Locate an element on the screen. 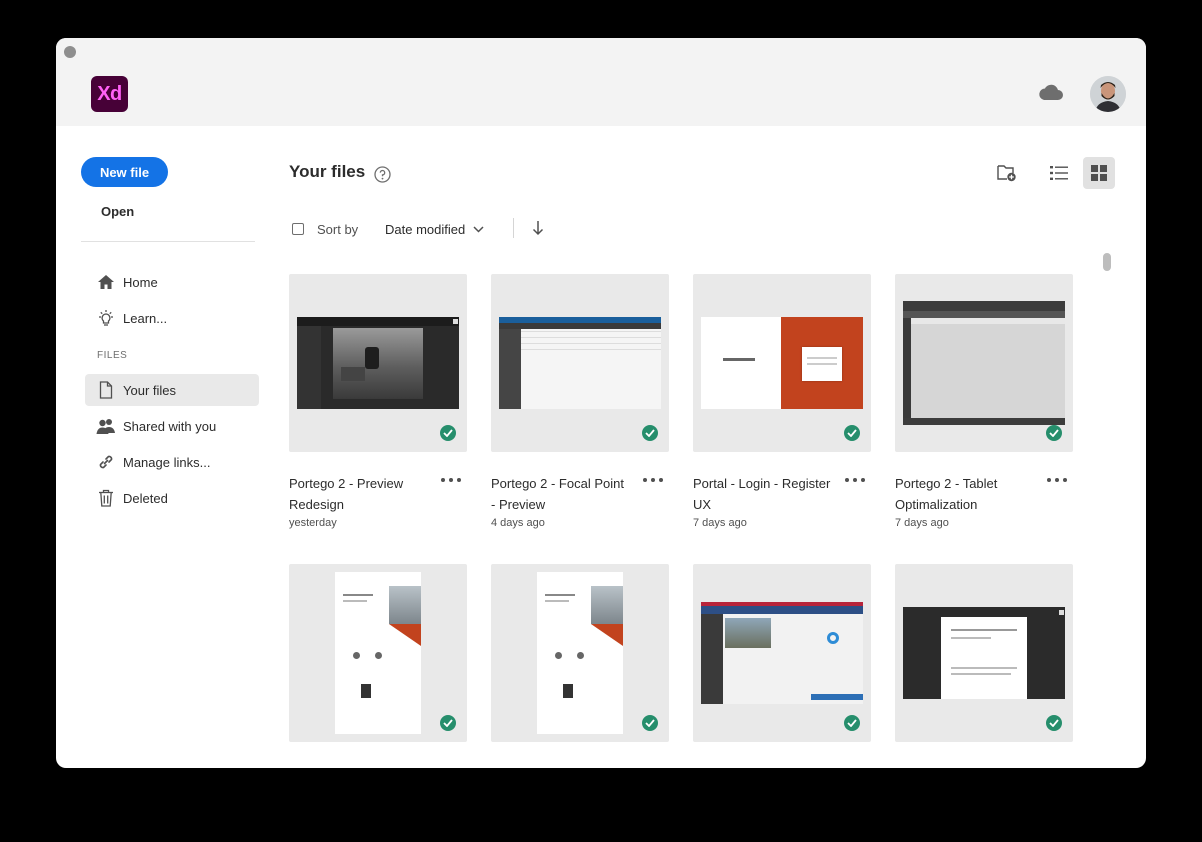 This screenshot has width=1202, height=842. sidebar-item-label: Deleted is located at coordinates (145, 498).